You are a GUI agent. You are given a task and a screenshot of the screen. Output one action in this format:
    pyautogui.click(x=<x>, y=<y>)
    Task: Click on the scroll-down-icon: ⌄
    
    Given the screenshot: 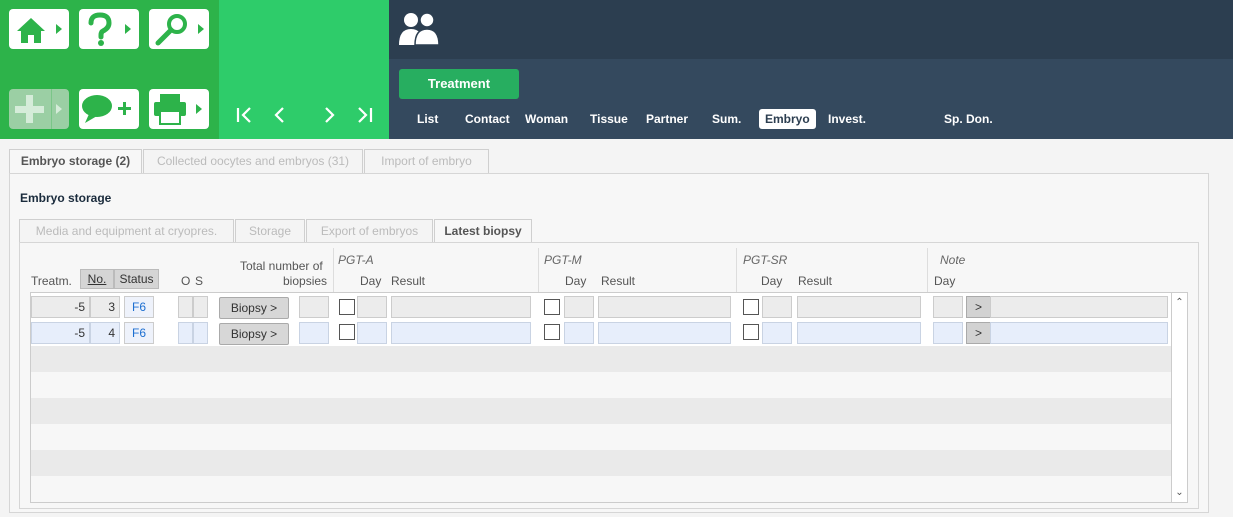 What is the action you would take?
    pyautogui.click(x=1179, y=493)
    